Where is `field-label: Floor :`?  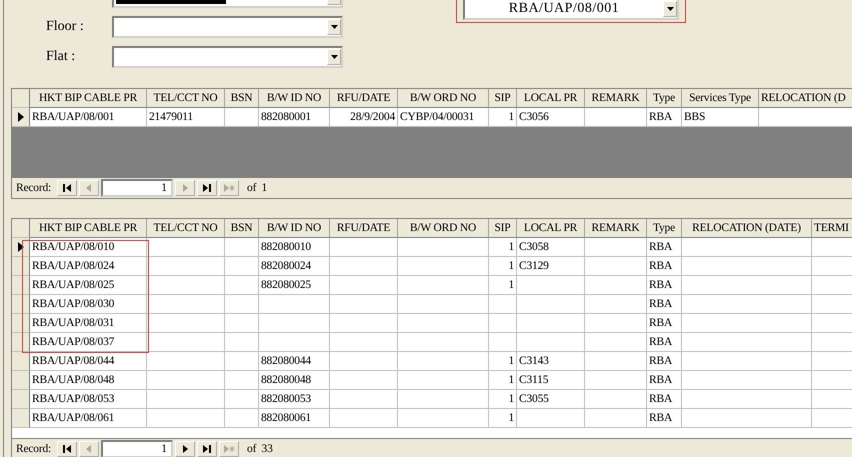 field-label: Floor : is located at coordinates (65, 27).